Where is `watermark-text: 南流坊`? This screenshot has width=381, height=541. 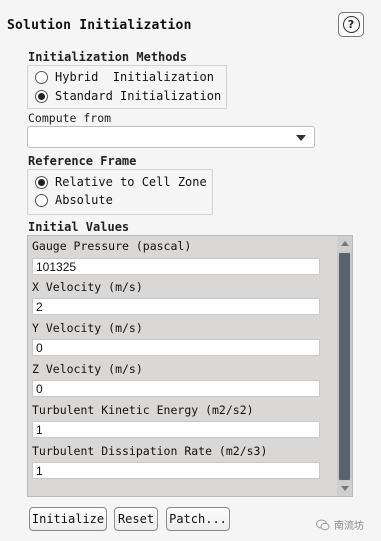
watermark-text: 南流坊 is located at coordinates (349, 526).